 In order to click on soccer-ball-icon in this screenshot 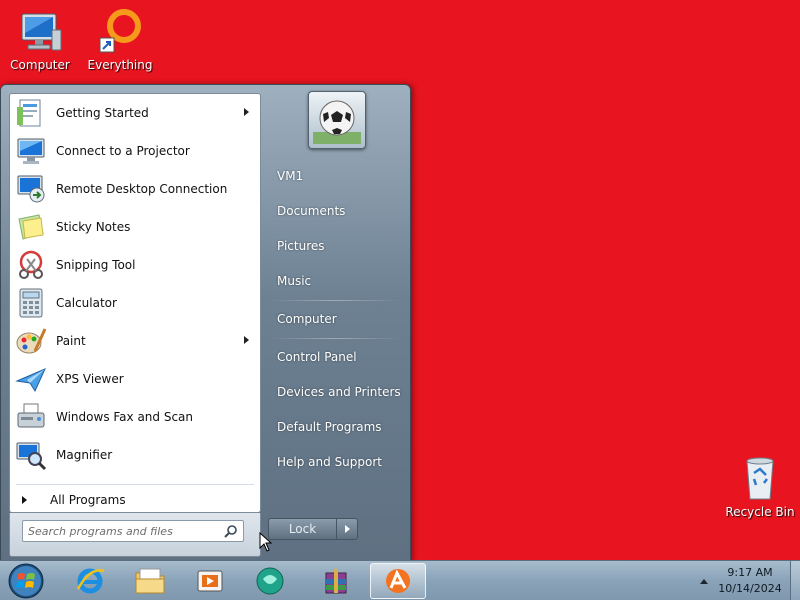, I will do `click(337, 122)`.